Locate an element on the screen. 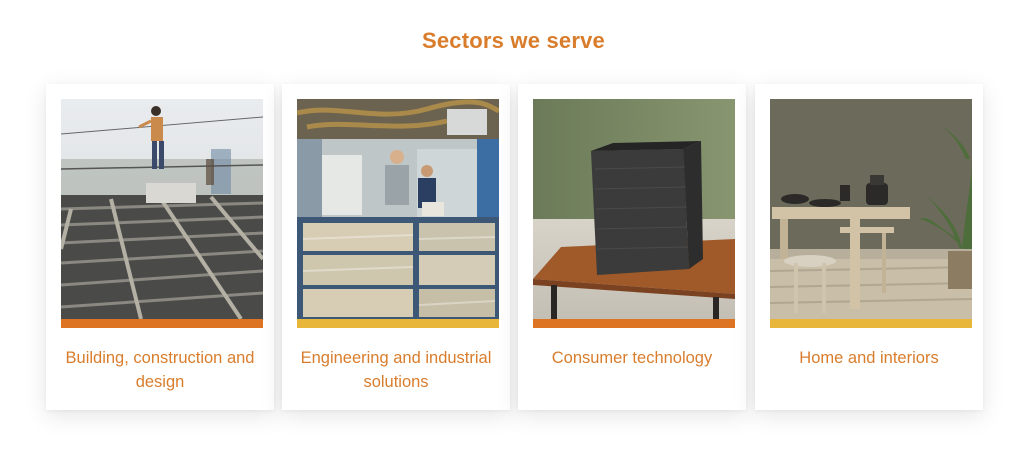  sector-card-label: Building, construction and design is located at coordinates (160, 370).